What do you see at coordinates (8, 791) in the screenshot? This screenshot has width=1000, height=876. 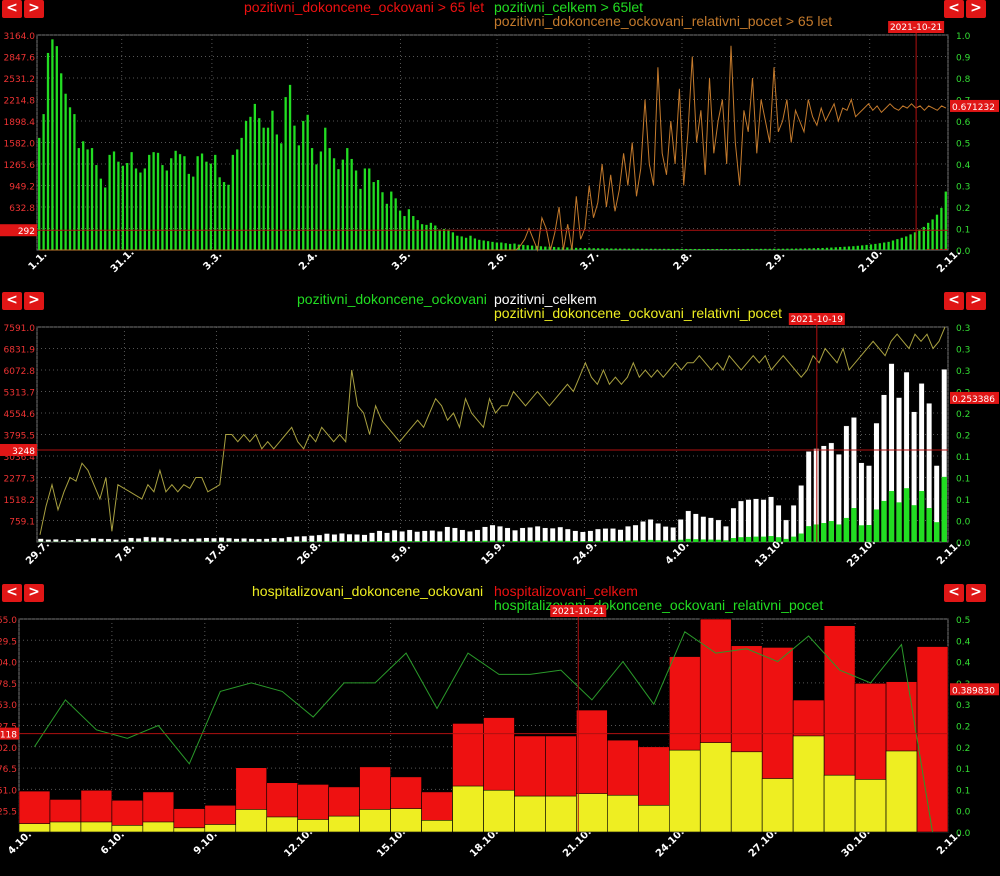 I see `y-tick-label: 51.0` at bounding box center [8, 791].